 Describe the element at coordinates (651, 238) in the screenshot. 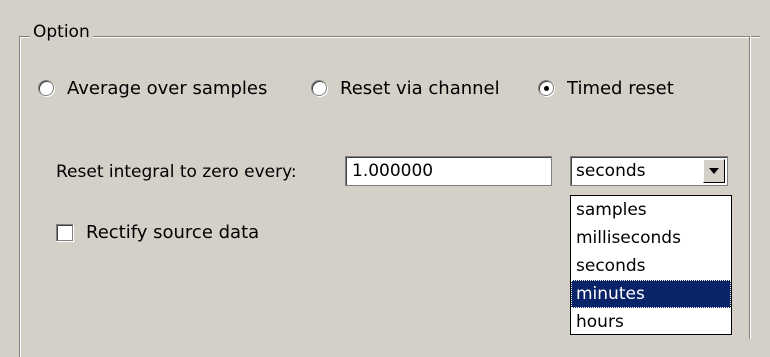

I see `dropdown-item-milliseconds: milliseconds` at that location.